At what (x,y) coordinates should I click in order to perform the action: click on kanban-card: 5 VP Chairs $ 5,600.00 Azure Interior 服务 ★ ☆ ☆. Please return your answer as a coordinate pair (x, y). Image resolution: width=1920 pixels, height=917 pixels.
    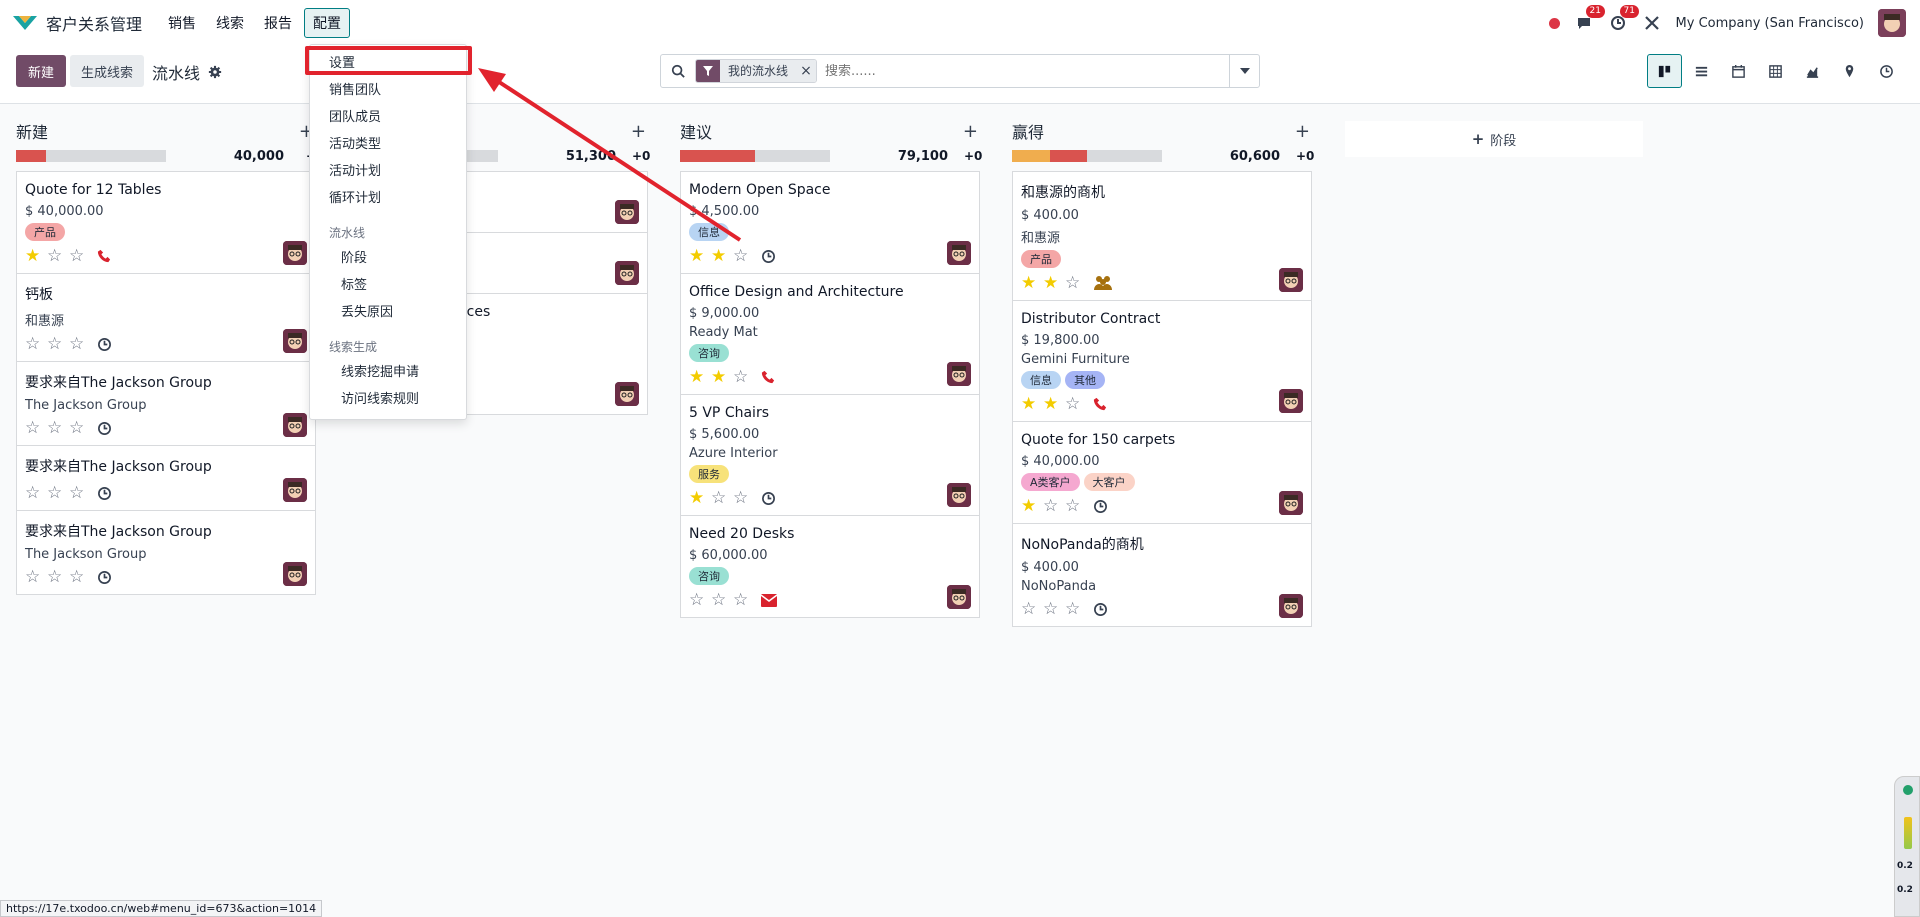
    Looking at the image, I should click on (830, 454).